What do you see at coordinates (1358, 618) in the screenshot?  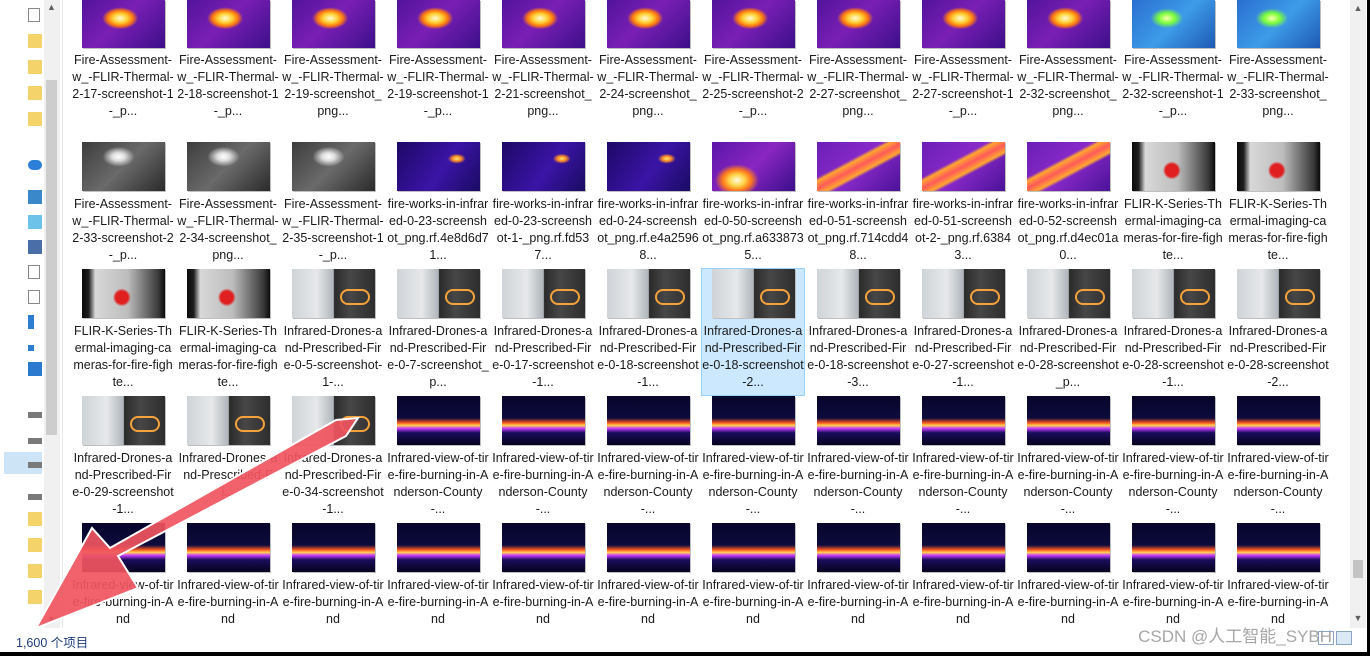 I see `scroll-down-icon: ▼` at bounding box center [1358, 618].